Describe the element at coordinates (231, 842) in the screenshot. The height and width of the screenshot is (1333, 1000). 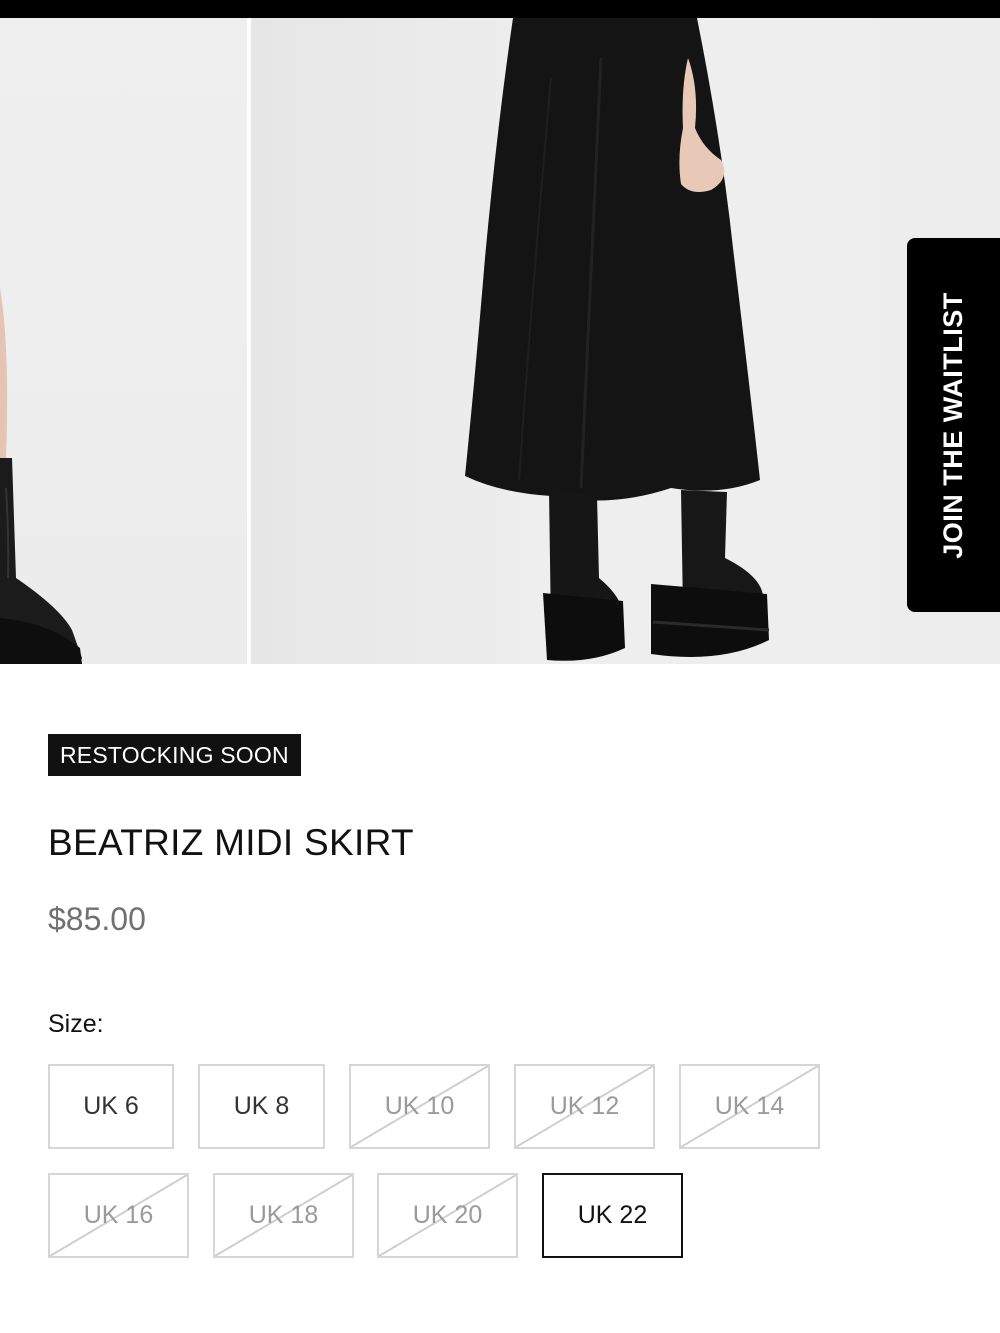
I see `product-title: BEATRIZ MIDI SKIRT` at that location.